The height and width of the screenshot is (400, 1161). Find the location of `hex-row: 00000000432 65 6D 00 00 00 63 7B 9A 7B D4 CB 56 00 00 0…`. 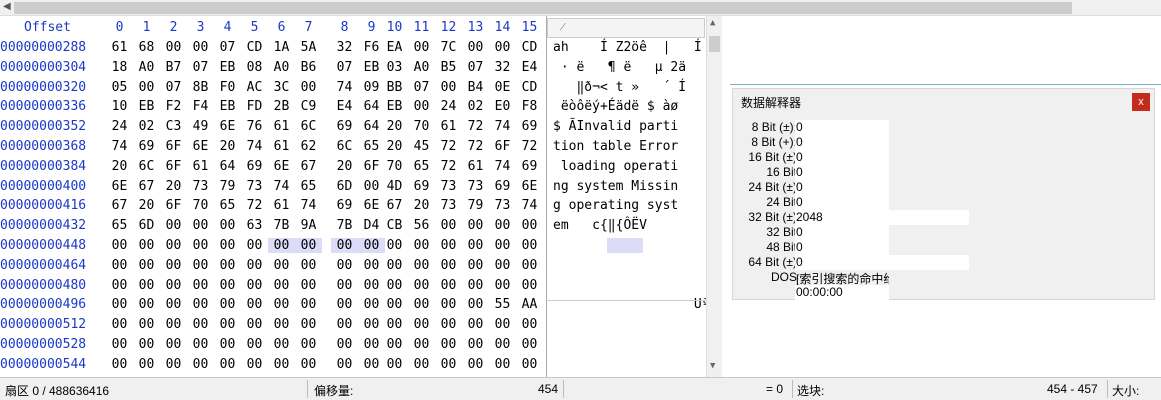

hex-row: 00000000432 65 6D 00 00 00 63 7B 9A 7B D4 CB 56 00 00 0… is located at coordinates (273, 226).